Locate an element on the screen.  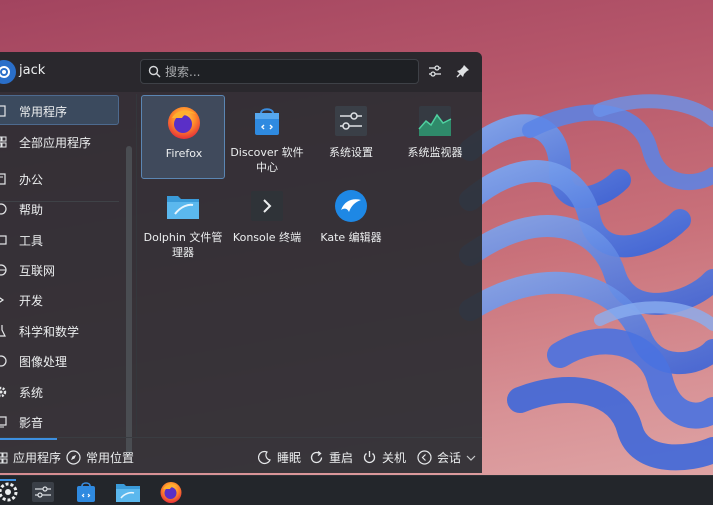
help-icon is located at coordinates (3, 209).